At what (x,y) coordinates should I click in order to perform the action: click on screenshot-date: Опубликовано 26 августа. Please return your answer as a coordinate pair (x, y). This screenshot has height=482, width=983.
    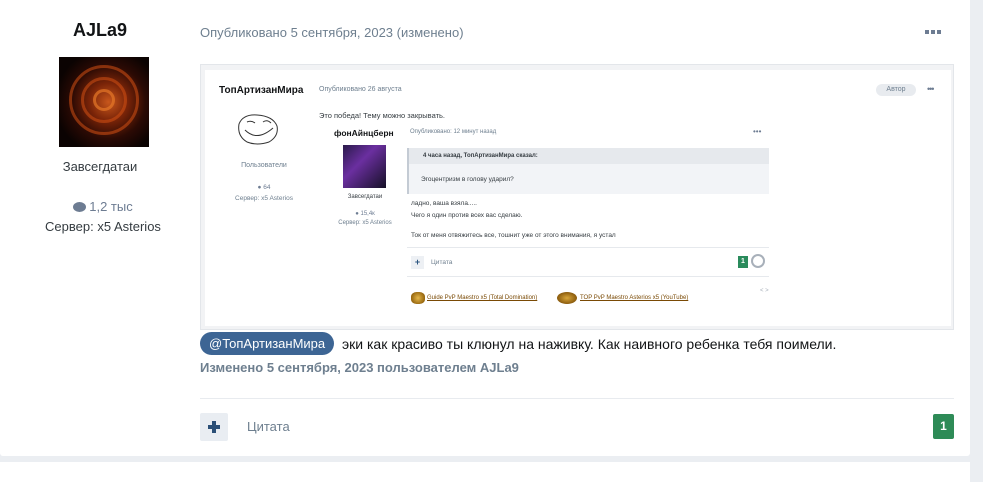
    Looking at the image, I should click on (360, 89).